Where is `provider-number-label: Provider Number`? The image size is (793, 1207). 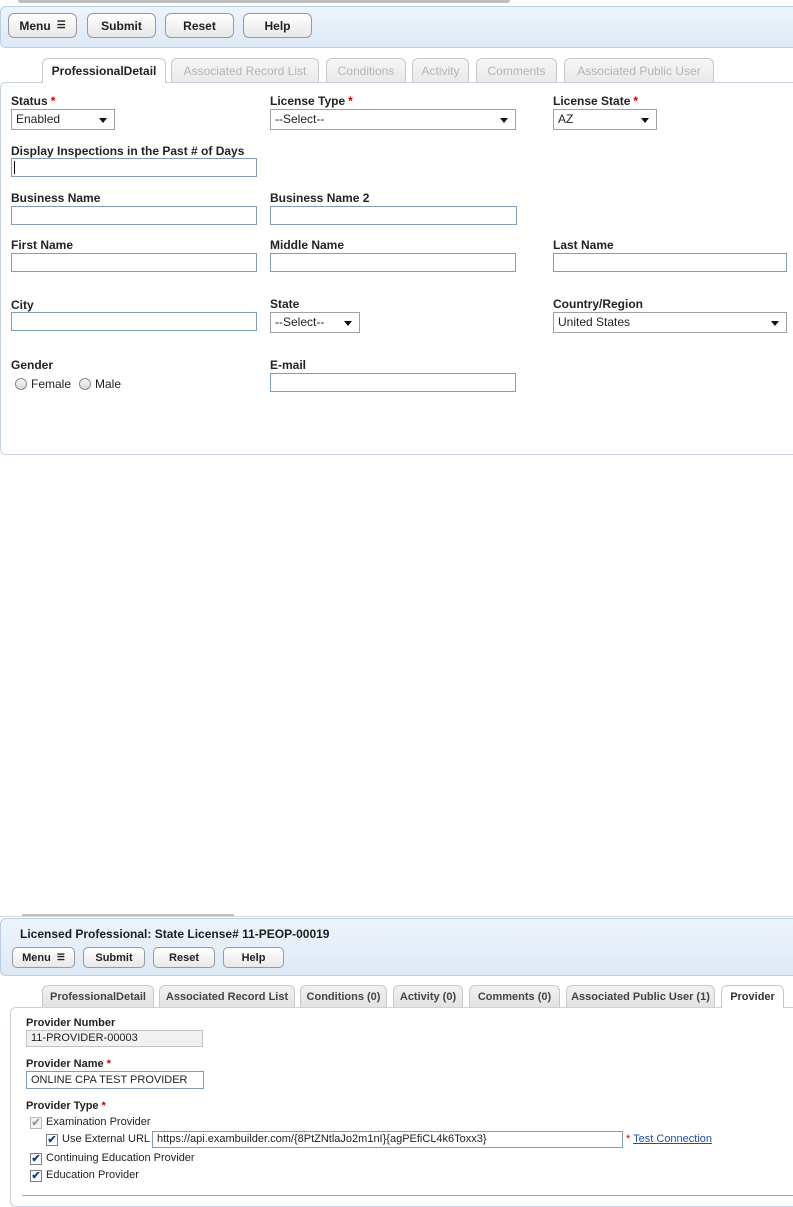
provider-number-label: Provider Number is located at coordinates (71, 1023).